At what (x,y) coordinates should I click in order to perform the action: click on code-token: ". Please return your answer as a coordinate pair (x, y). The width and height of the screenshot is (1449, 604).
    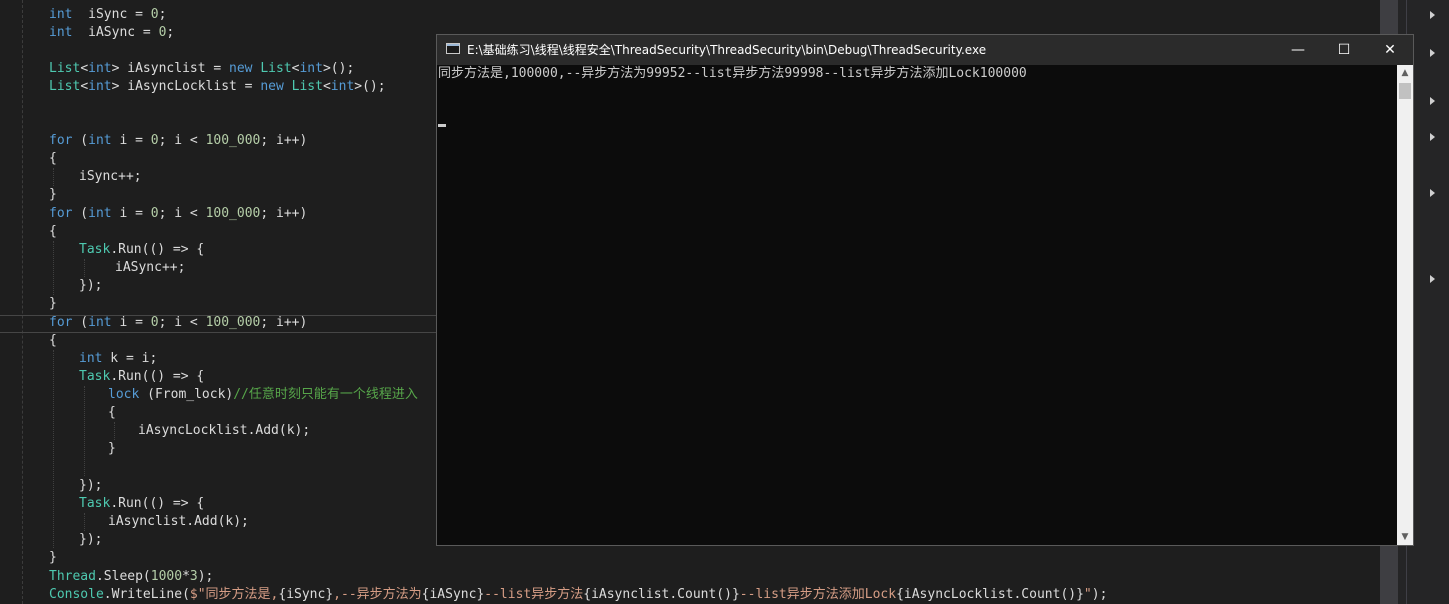
    Looking at the image, I should click on (1087, 594).